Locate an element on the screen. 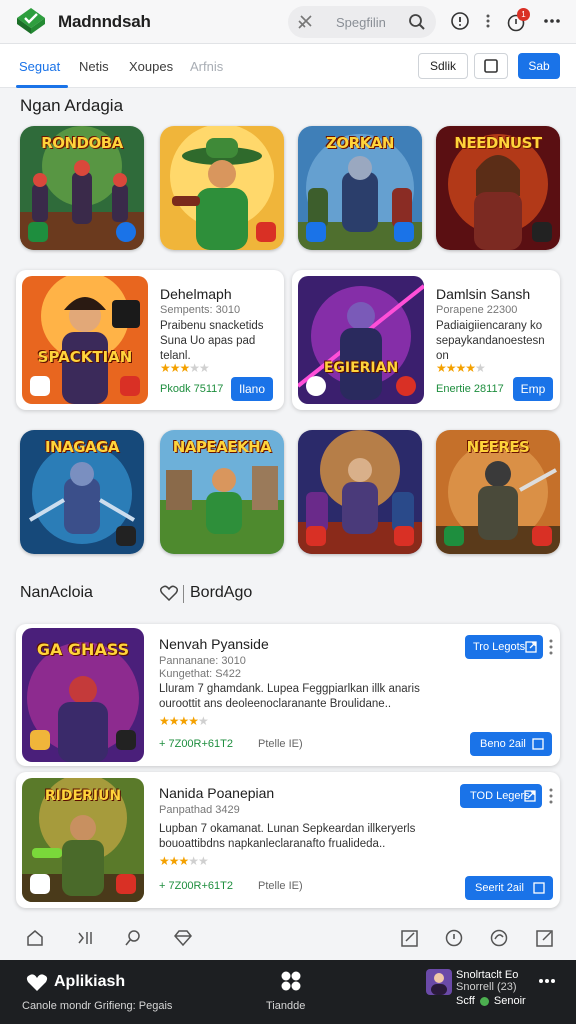 Image resolution: width=576 pixels, height=1024 pixels. game-tile-title: RONDOBA is located at coordinates (82, 143).